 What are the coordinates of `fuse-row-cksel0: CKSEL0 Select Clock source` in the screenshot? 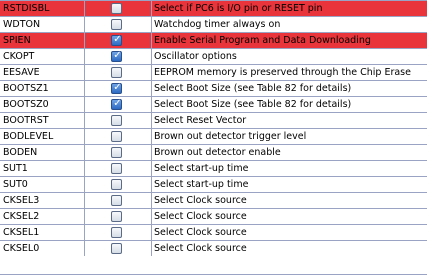 It's located at (213, 249).